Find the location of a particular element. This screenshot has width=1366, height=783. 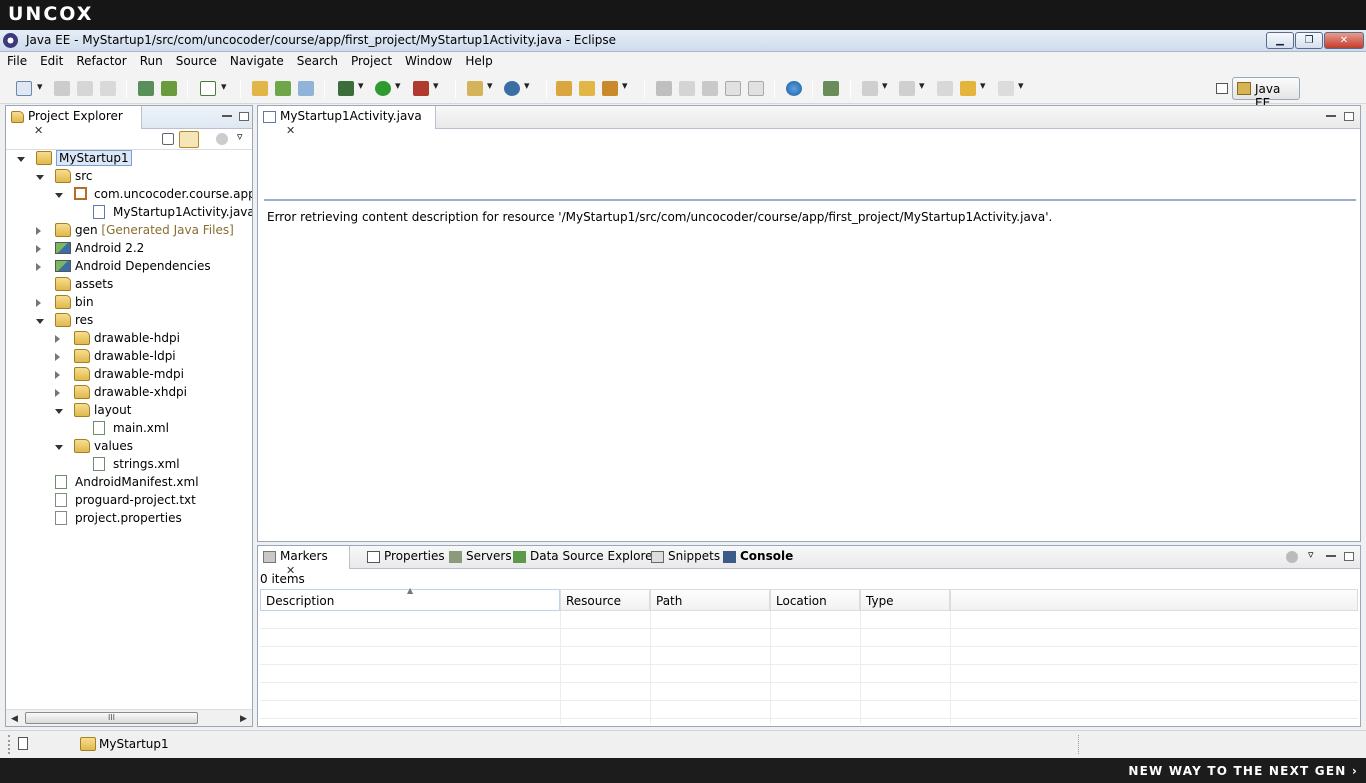

tab-properties: Properties is located at coordinates (406, 557).